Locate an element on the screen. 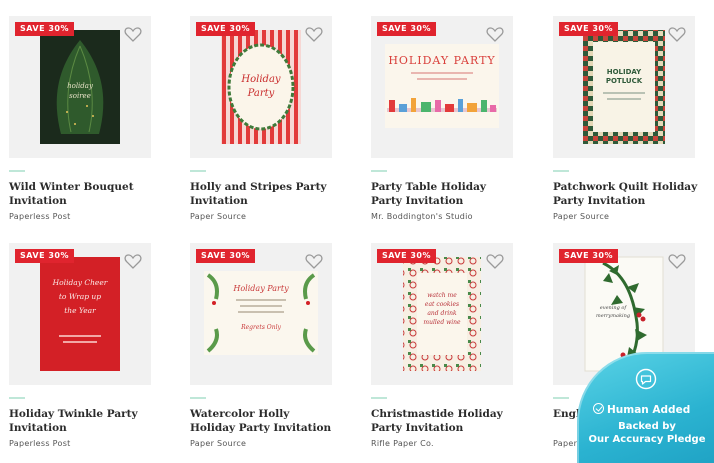  art-text: evening of is located at coordinates (614, 308).